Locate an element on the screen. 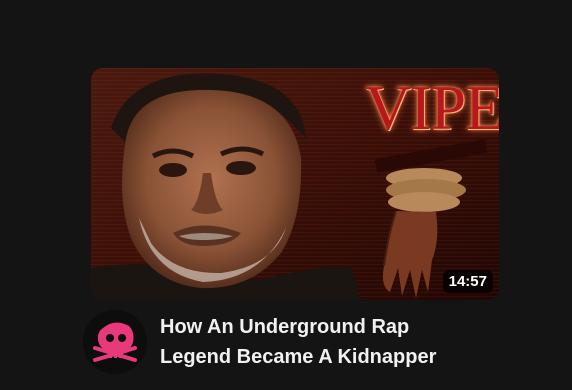 This screenshot has width=572, height=390. duration-badge: 14:57 is located at coordinates (467, 281).